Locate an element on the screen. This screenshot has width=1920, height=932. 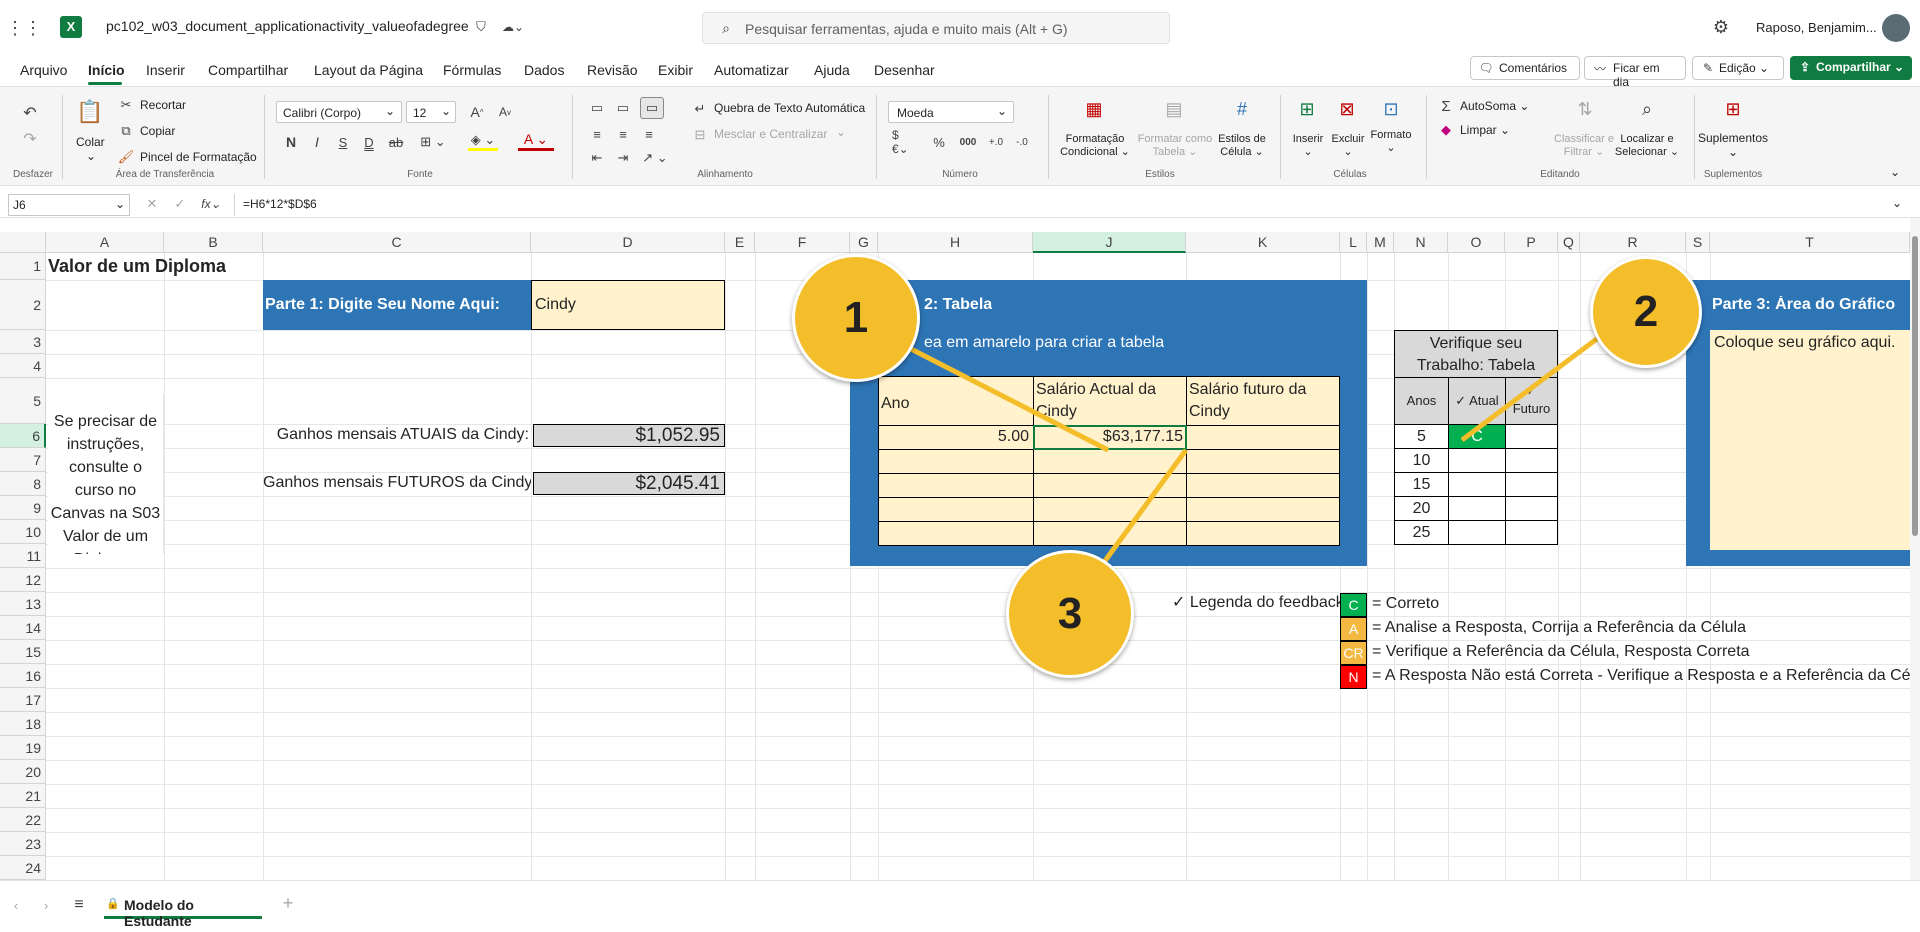
vertical-scrollbar is located at coordinates (1915, 549).